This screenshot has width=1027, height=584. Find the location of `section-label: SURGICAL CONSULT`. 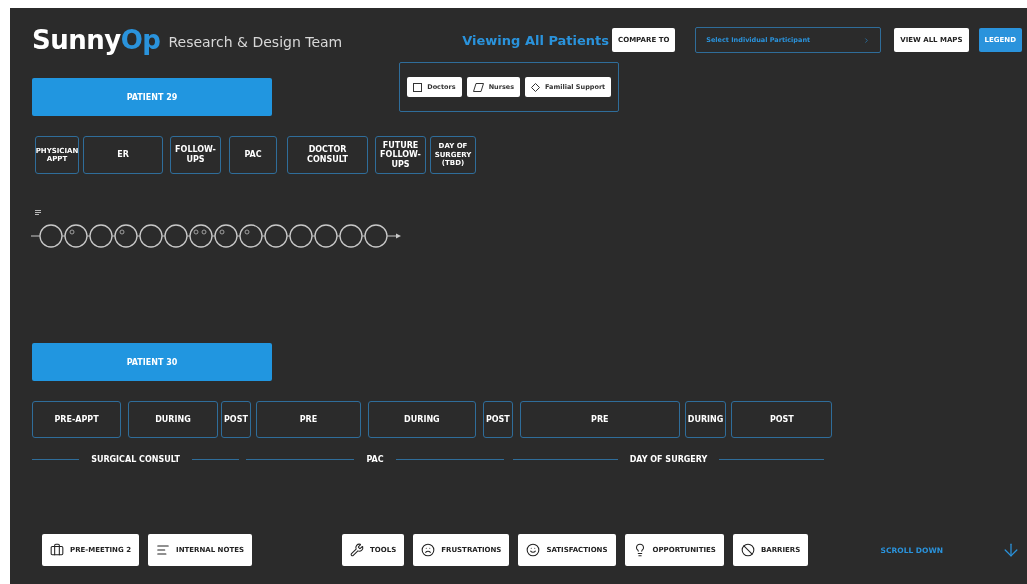

section-label: SURGICAL CONSULT is located at coordinates (135, 459).